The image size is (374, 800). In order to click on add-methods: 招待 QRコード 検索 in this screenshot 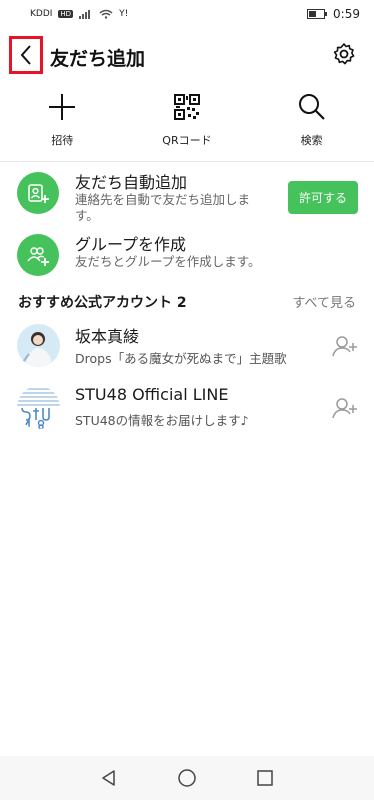, I will do `click(187, 123)`.